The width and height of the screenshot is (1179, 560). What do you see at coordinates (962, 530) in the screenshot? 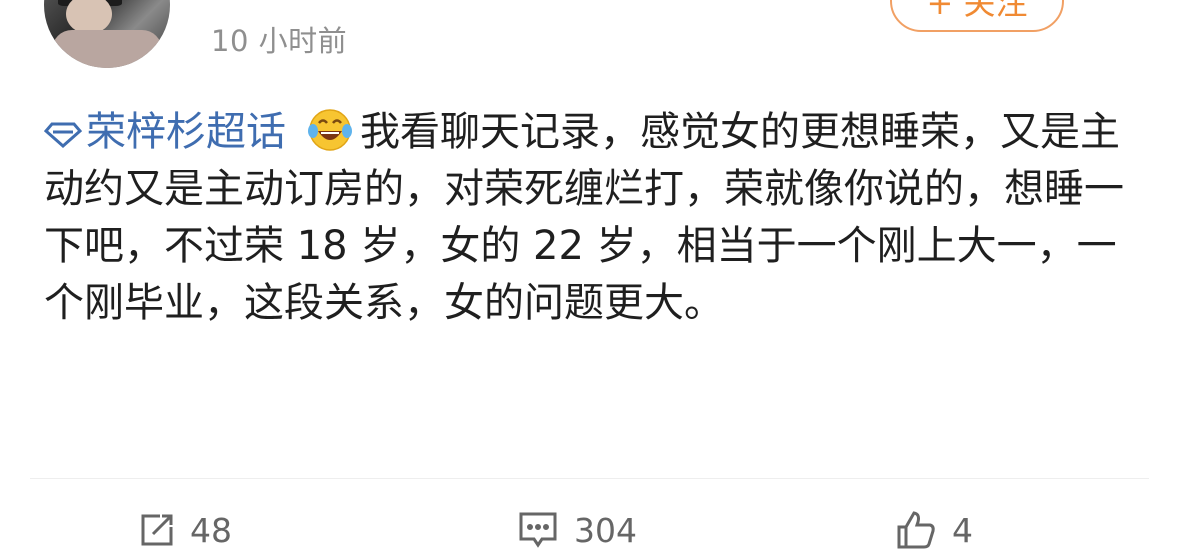
I see `like-count: 4` at bounding box center [962, 530].